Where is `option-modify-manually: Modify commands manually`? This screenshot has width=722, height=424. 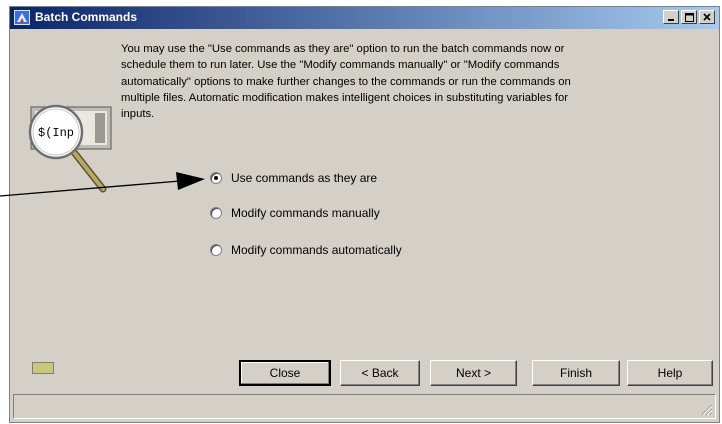 option-modify-manually: Modify commands manually is located at coordinates (295, 213).